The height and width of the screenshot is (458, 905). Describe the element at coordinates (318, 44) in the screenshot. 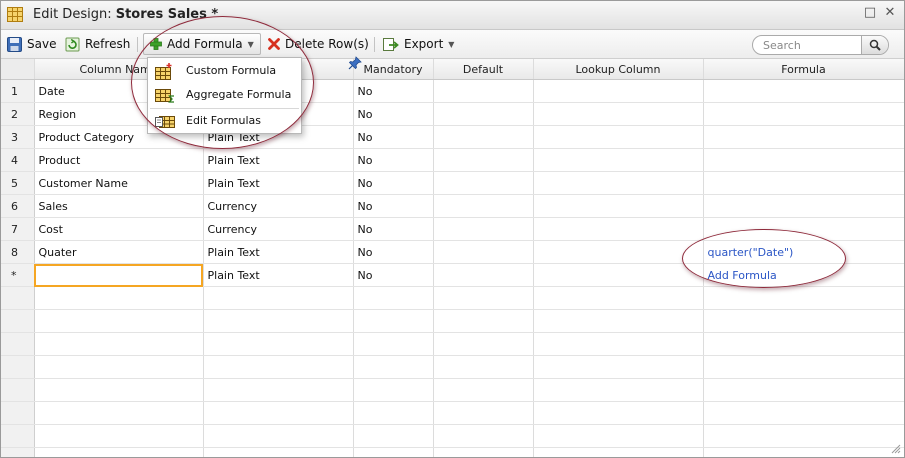

I see `delete-rows-button: Delete Row(s)` at that location.